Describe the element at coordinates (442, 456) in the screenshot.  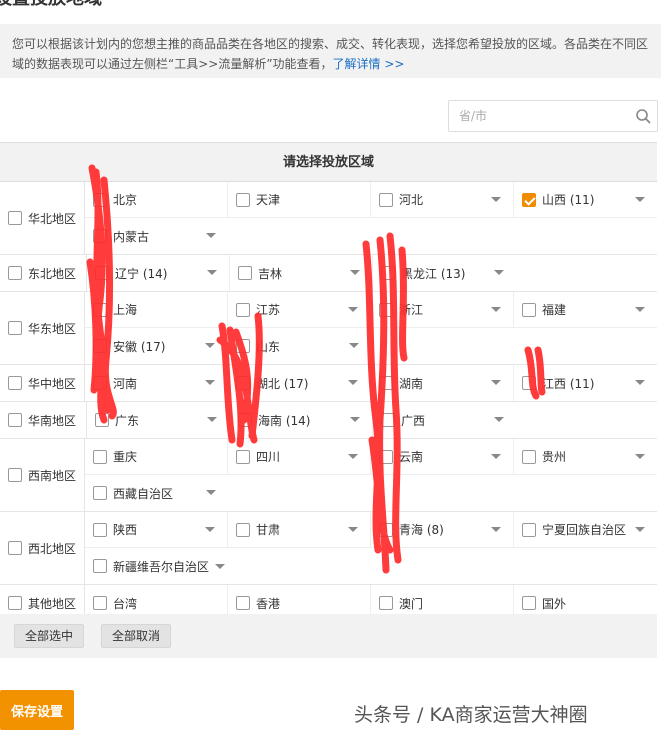
I see `province-item: 云南` at that location.